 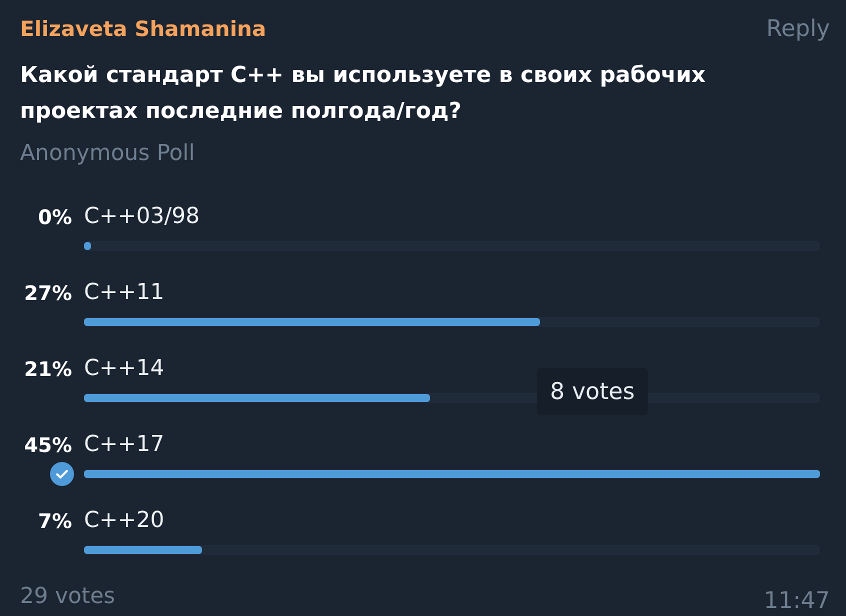 What do you see at coordinates (55, 217) in the screenshot?
I see `option-percent: 0%` at bounding box center [55, 217].